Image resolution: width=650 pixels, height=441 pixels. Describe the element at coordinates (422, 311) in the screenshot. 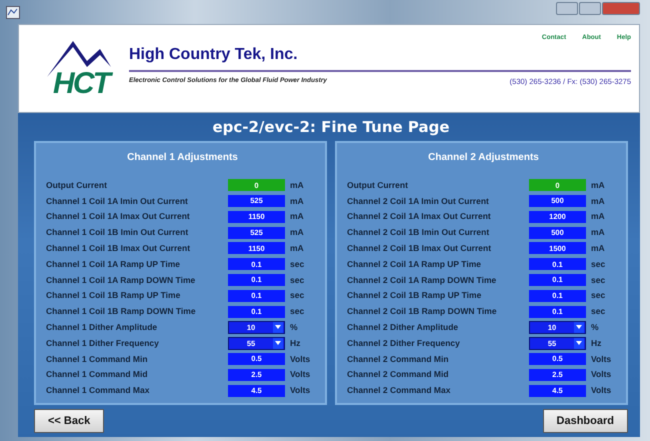

I see `field-label: Channel 2 Coil 1B Ramp DOWN Time` at that location.